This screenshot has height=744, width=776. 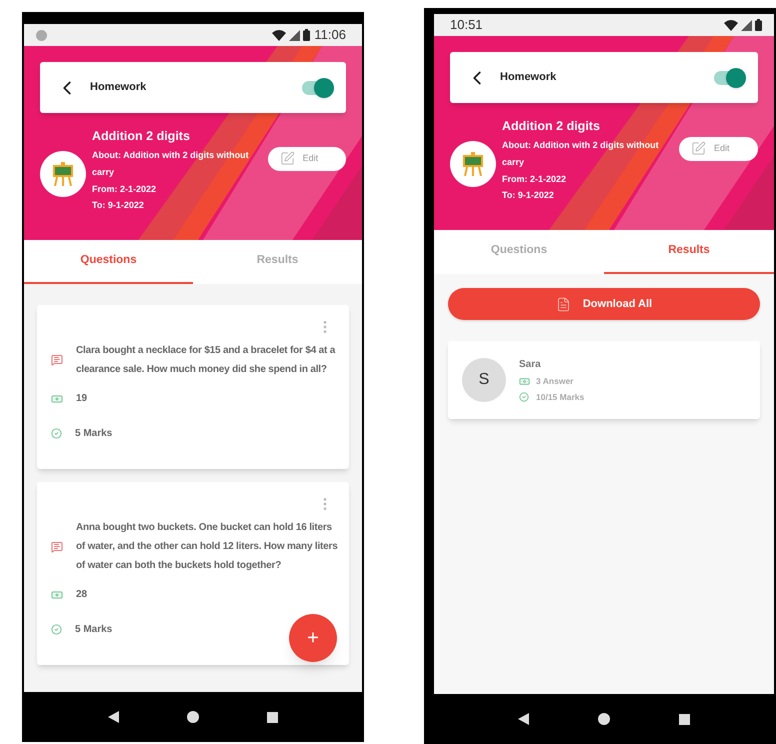 What do you see at coordinates (604, 304) in the screenshot?
I see `download-all-button: Download All` at bounding box center [604, 304].